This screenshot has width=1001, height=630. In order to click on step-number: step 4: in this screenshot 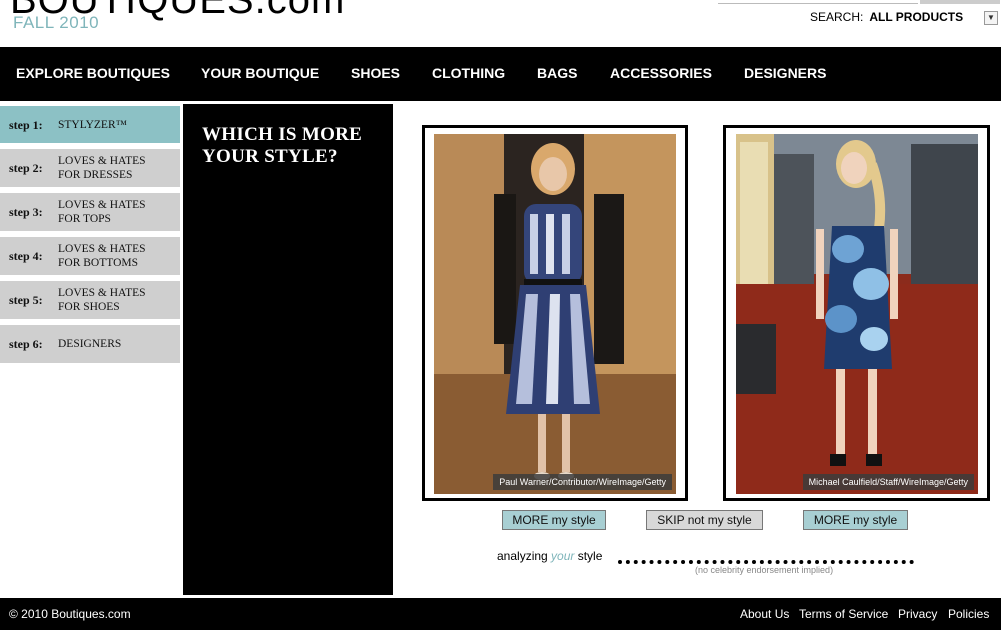, I will do `click(26, 256)`.